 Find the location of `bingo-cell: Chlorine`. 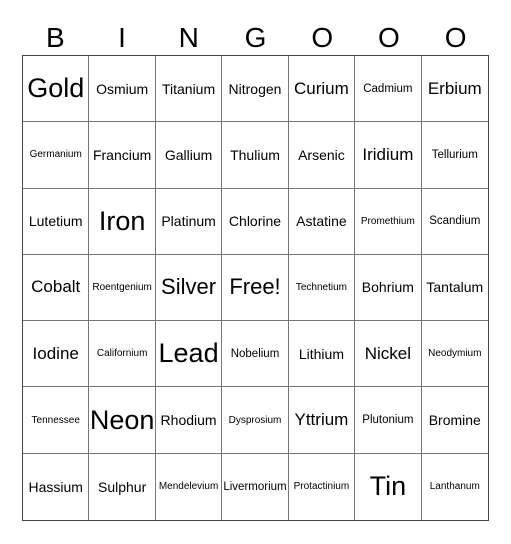

bingo-cell: Chlorine is located at coordinates (255, 221).